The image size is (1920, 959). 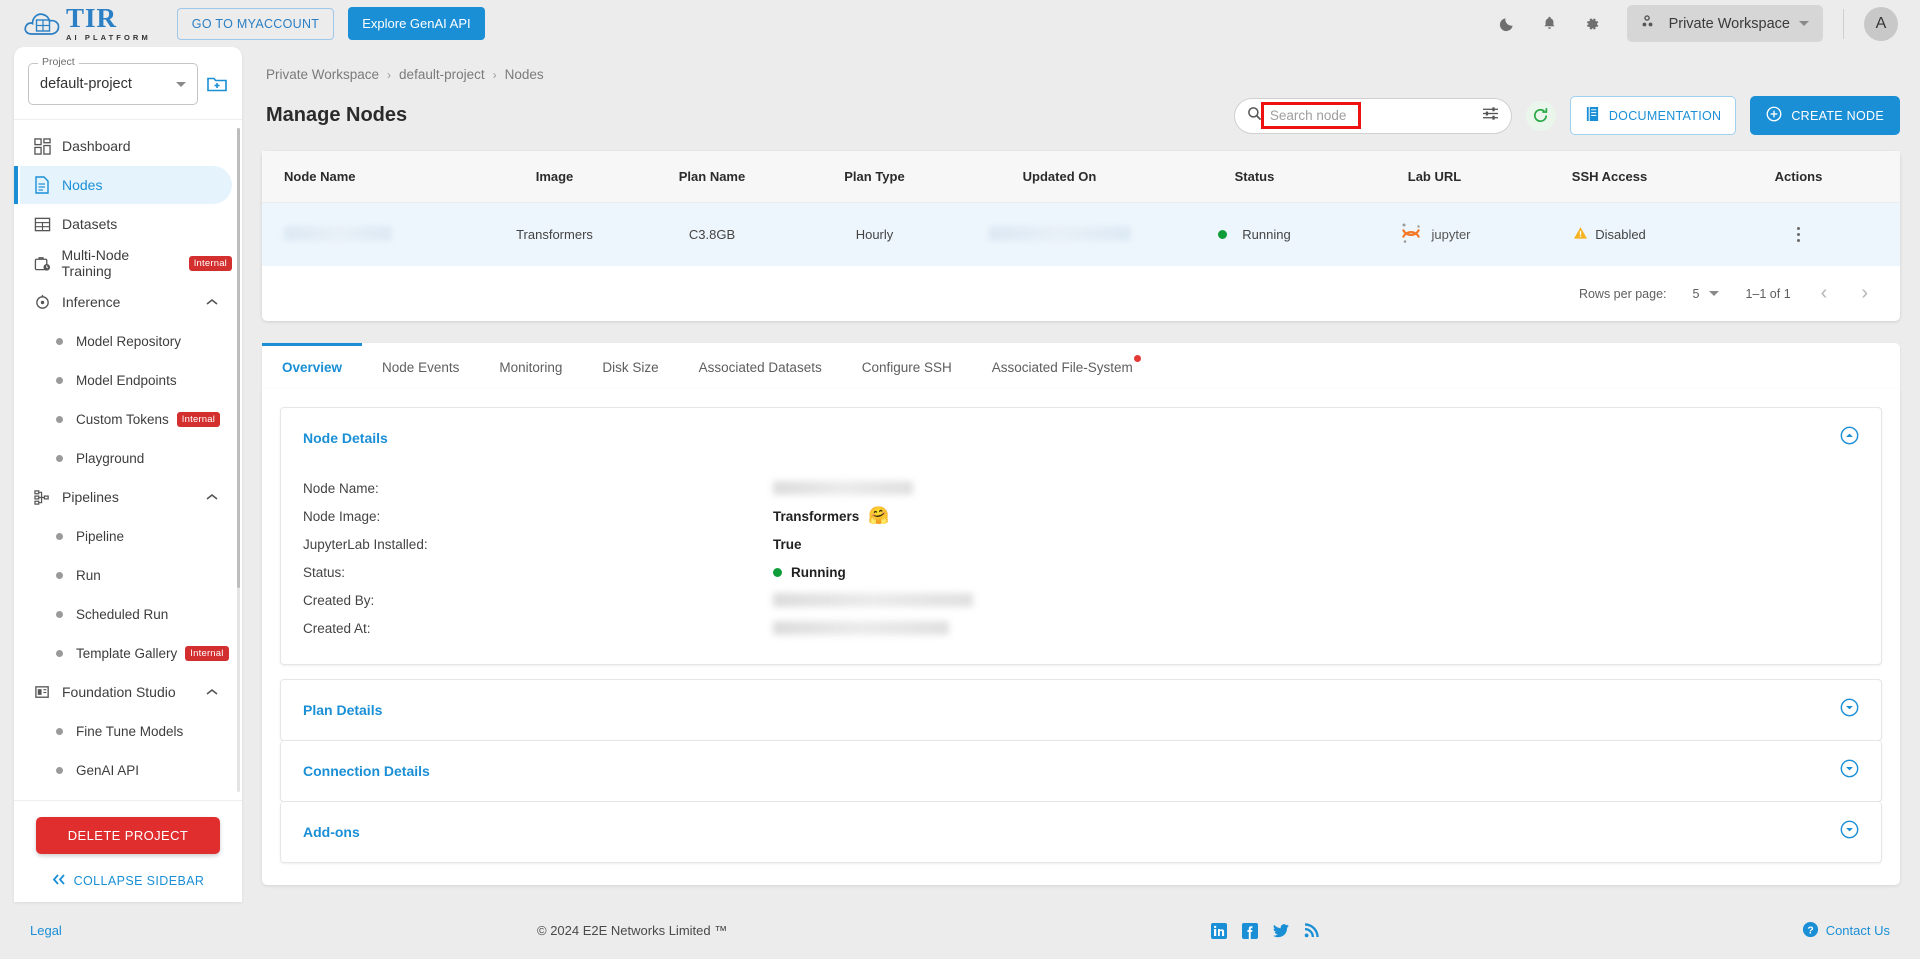 What do you see at coordinates (126, 380) in the screenshot?
I see `sidebar-item-model-endpoints: Model Endpoints` at bounding box center [126, 380].